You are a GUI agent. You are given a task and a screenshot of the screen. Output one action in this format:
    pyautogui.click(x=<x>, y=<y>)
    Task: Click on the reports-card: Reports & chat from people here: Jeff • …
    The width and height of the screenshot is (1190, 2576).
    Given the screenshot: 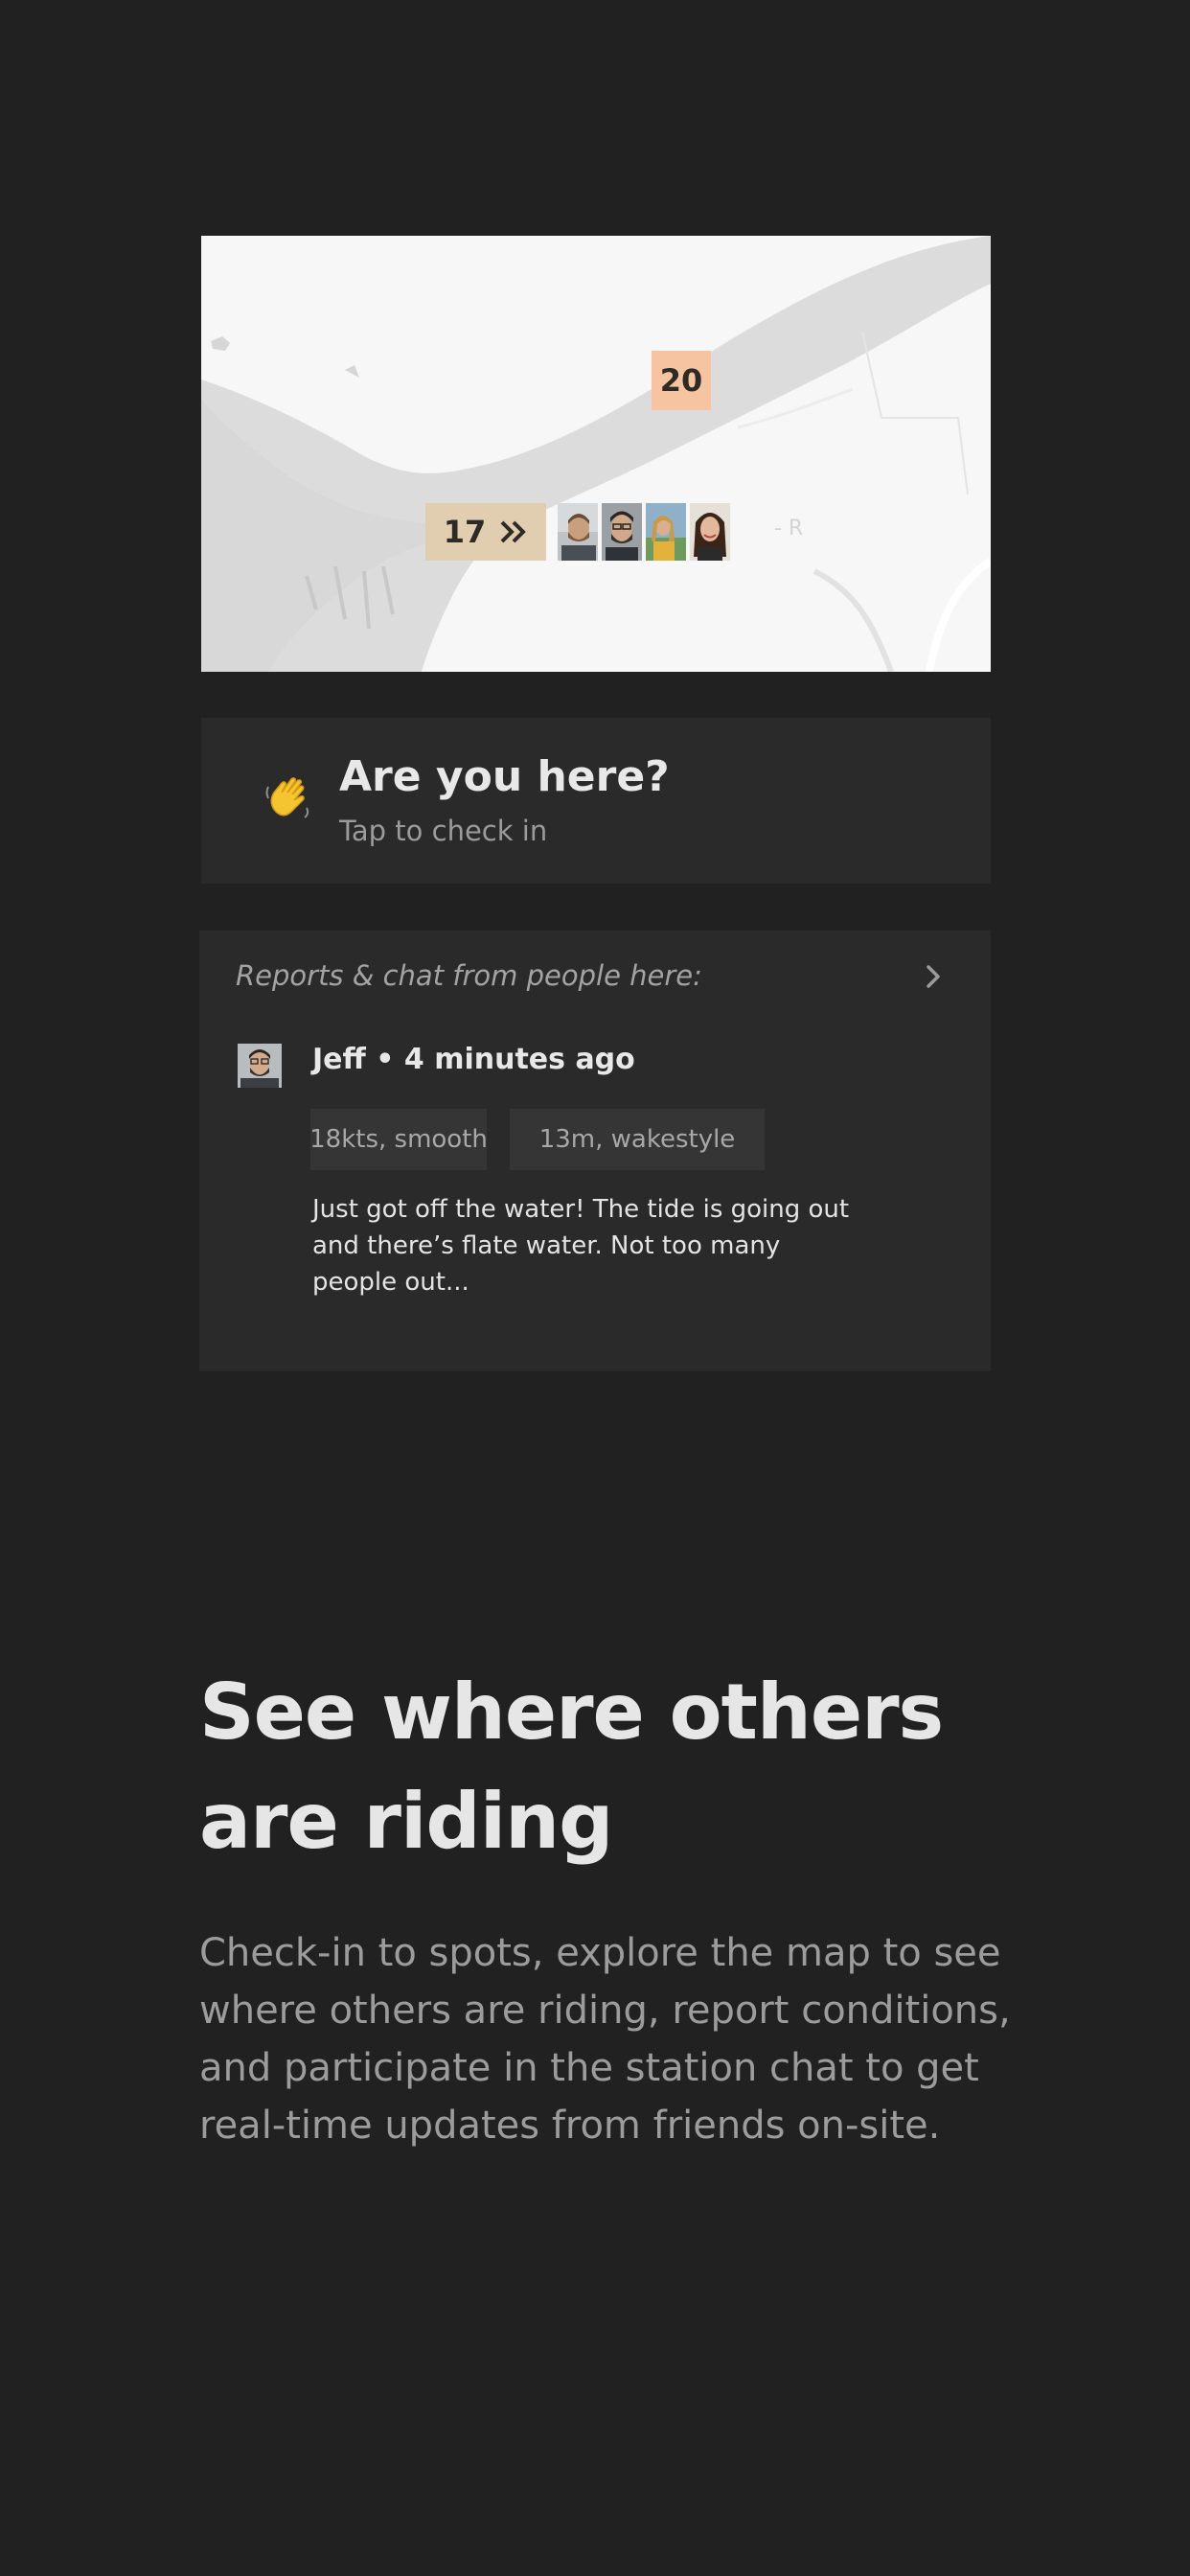 What is the action you would take?
    pyautogui.click(x=595, y=1151)
    